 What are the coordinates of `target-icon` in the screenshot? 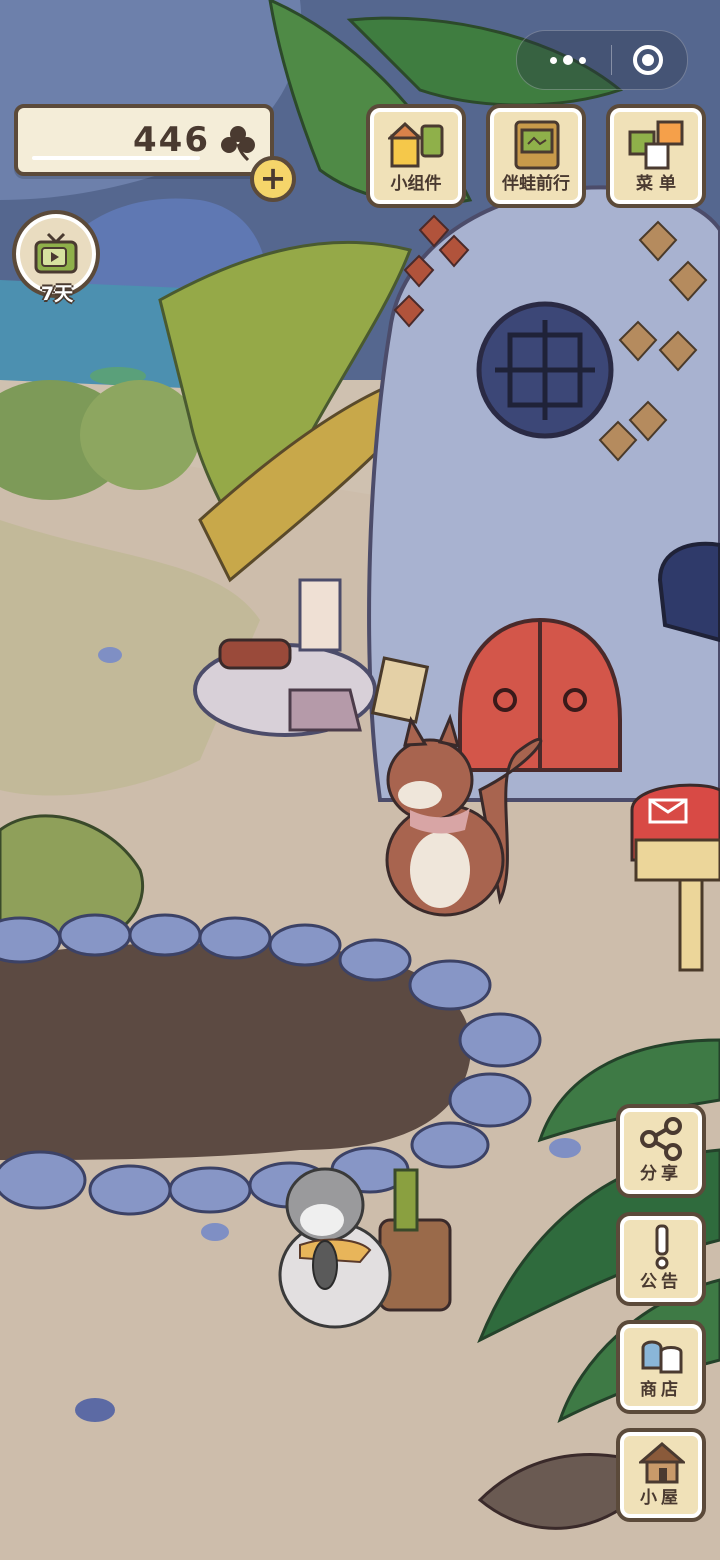 It's located at (648, 60).